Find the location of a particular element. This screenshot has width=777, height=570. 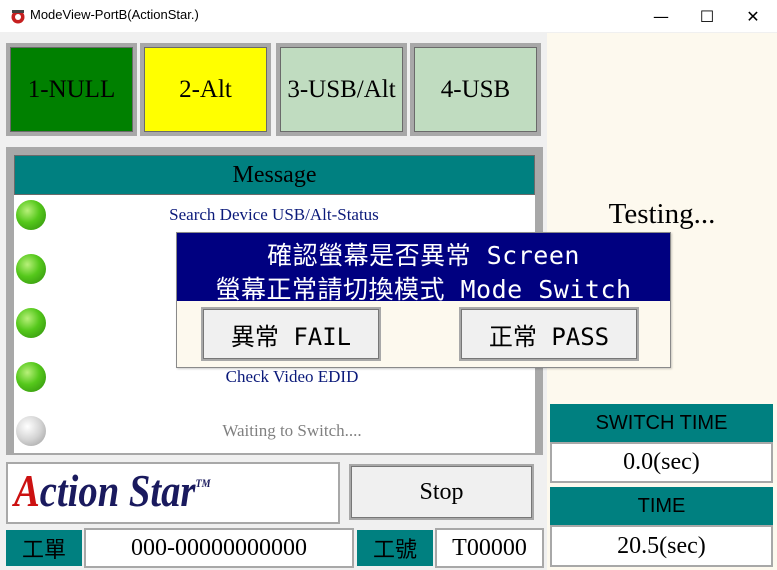

logo-first-letter: A is located at coordinates (27, 490).